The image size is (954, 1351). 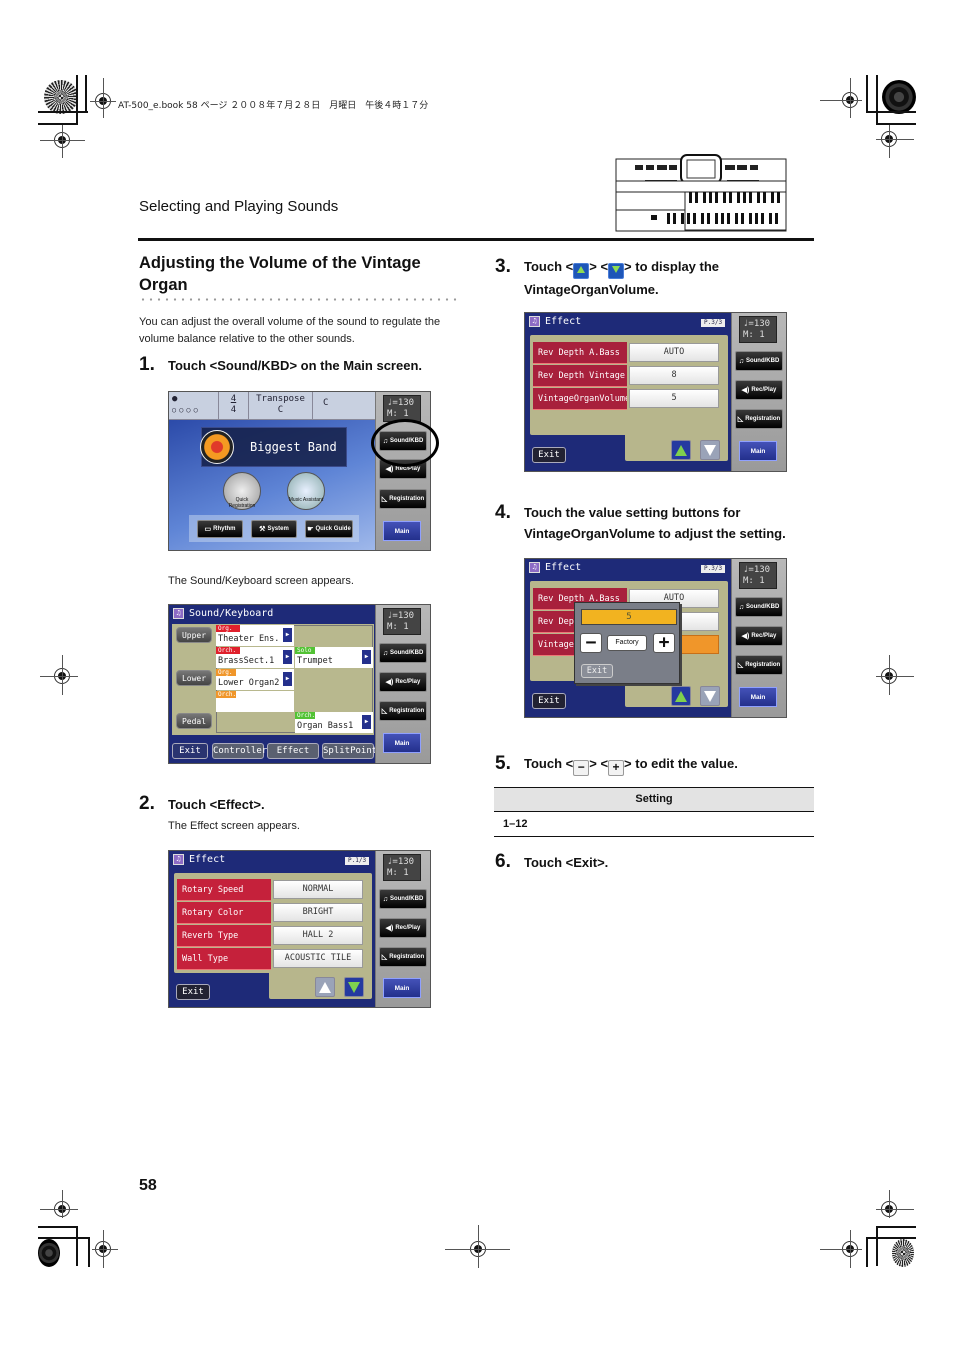 I want to click on transpose-display: Transpose C, so click(x=281, y=405).